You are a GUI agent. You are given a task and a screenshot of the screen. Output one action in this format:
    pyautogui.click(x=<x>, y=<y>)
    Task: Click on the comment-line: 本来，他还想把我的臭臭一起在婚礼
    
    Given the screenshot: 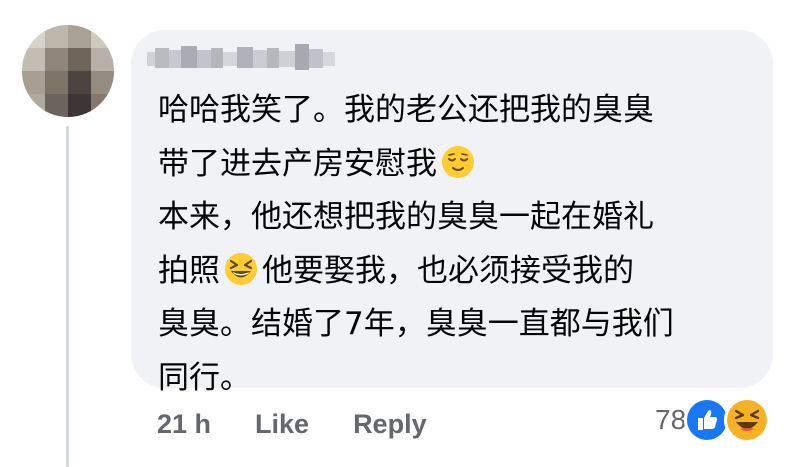 What is the action you would take?
    pyautogui.click(x=406, y=217)
    